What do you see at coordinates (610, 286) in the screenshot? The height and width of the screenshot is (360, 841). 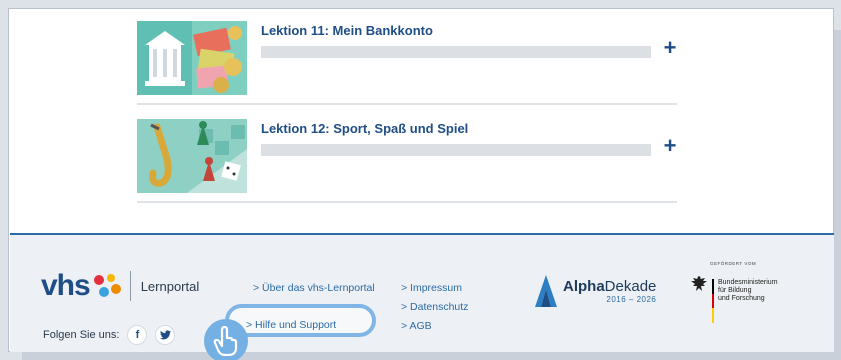 I see `alphadekade-name: AlphaDekade` at bounding box center [610, 286].